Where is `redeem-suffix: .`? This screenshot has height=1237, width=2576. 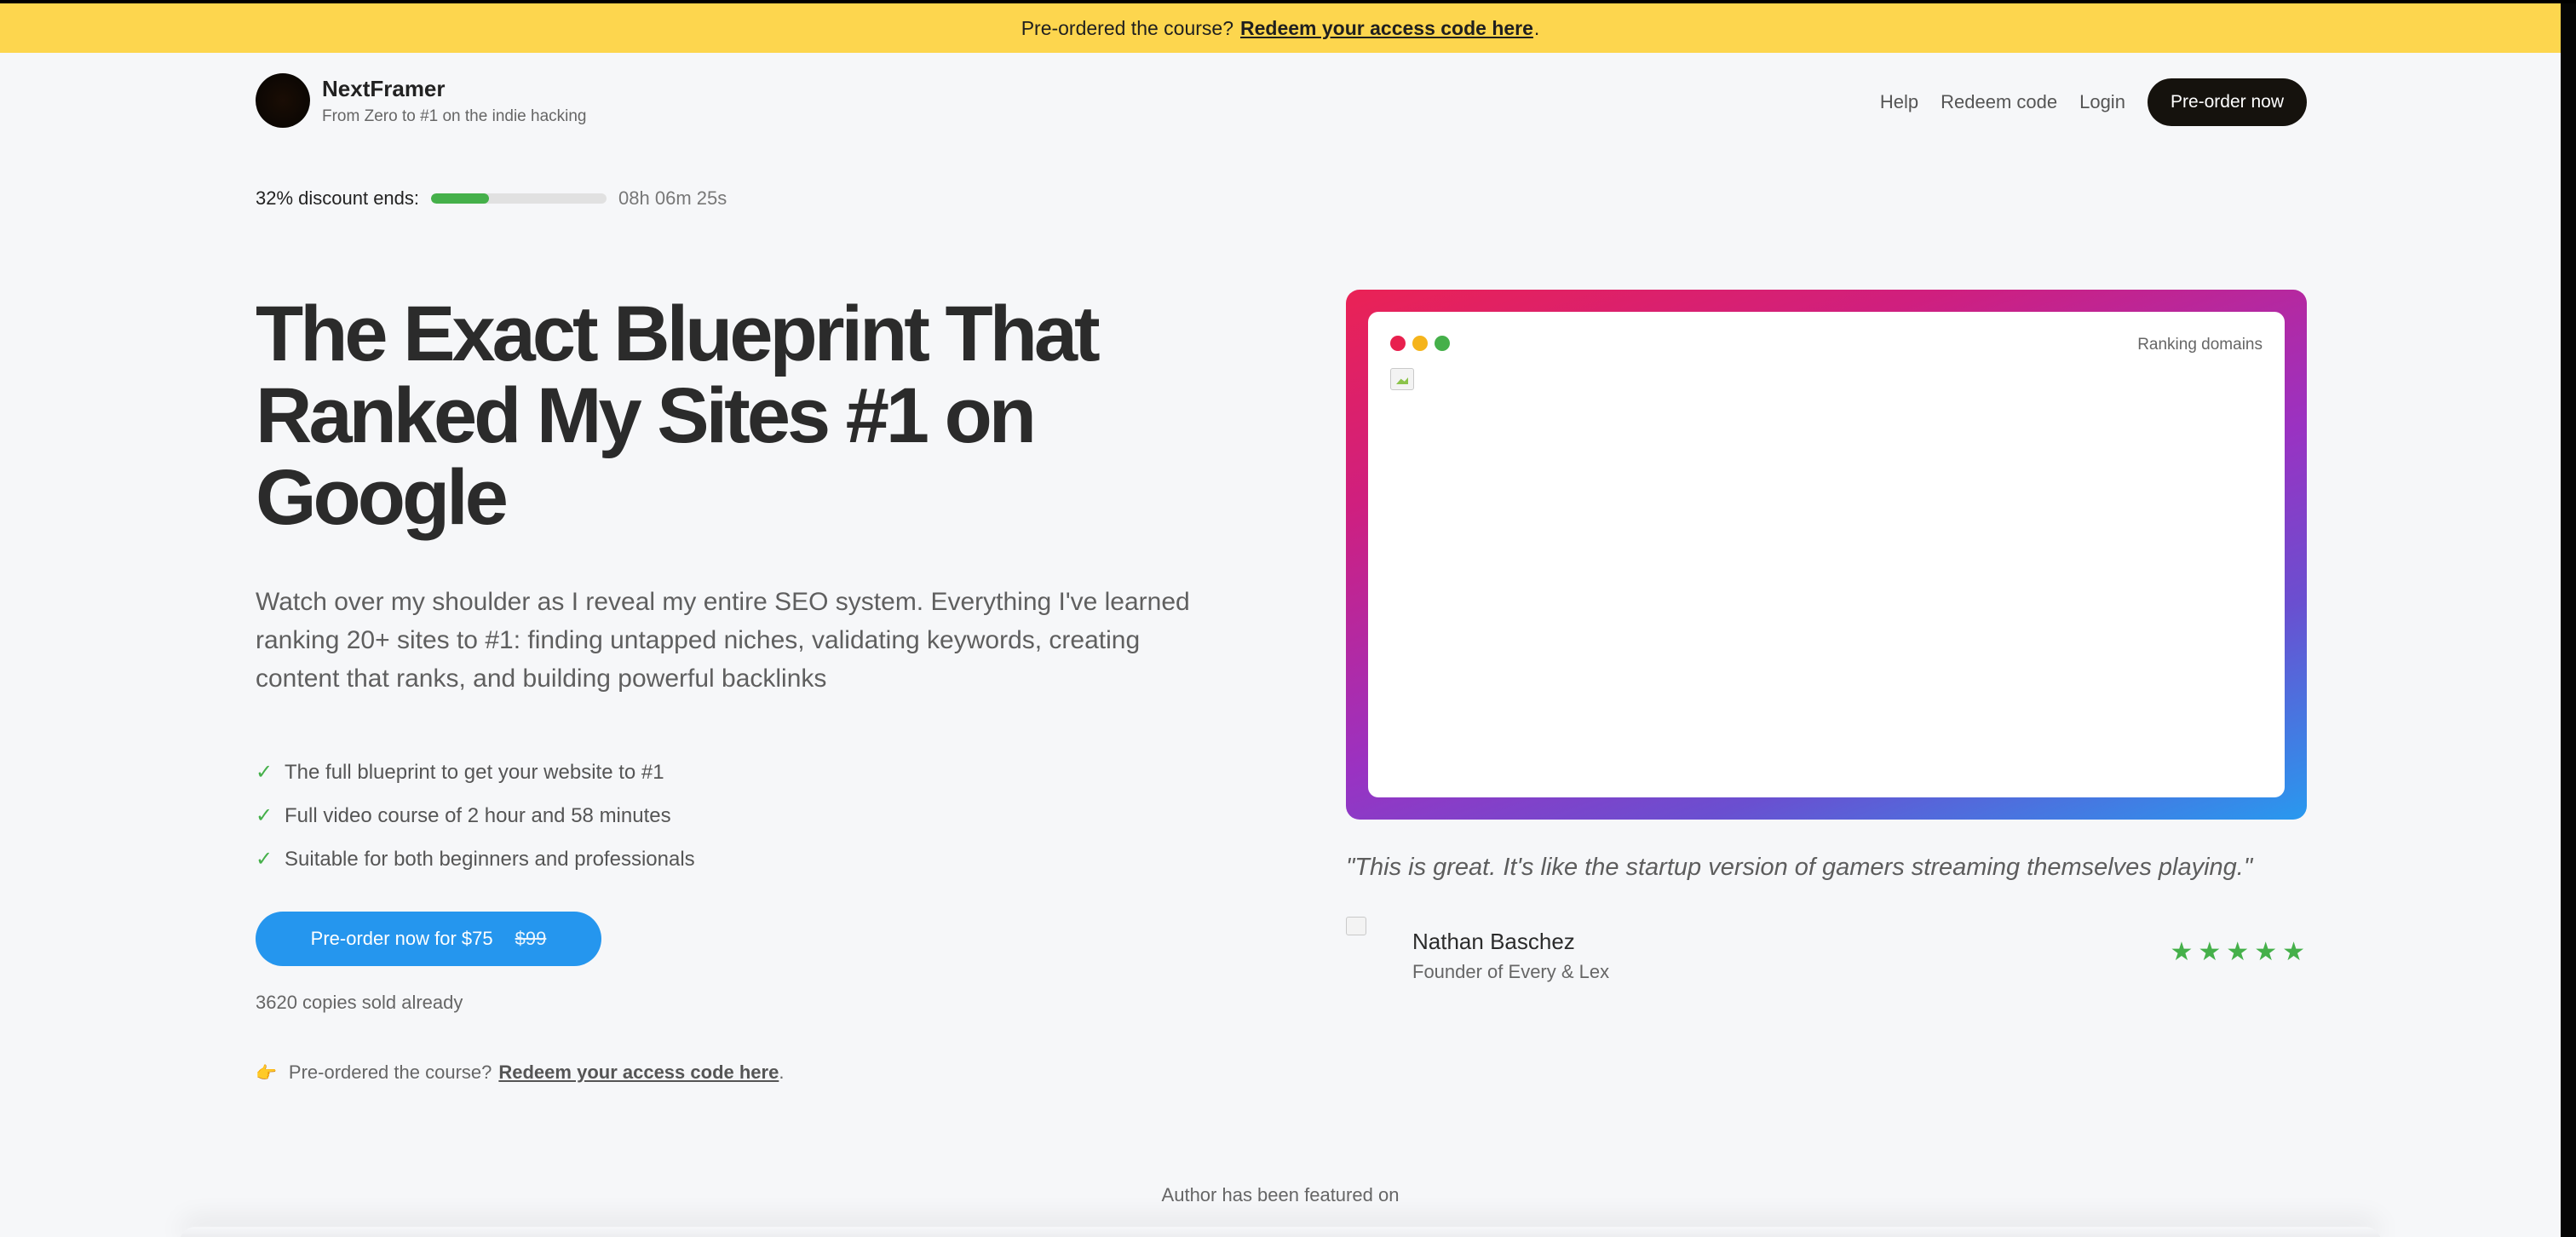
redeem-suffix: . is located at coordinates (782, 1072).